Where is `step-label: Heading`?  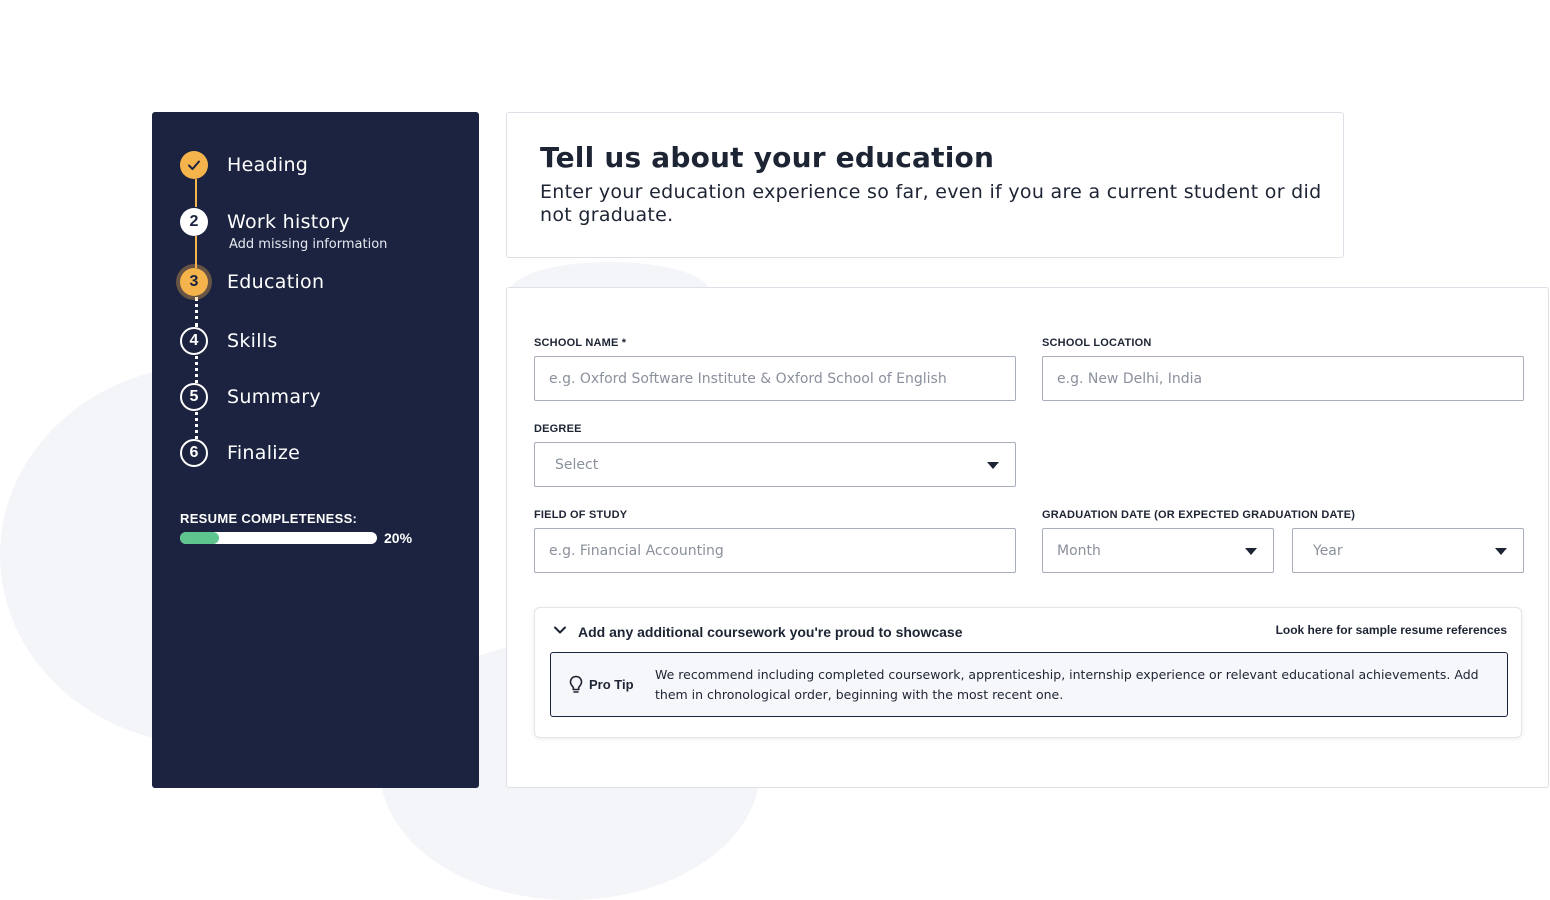 step-label: Heading is located at coordinates (268, 165).